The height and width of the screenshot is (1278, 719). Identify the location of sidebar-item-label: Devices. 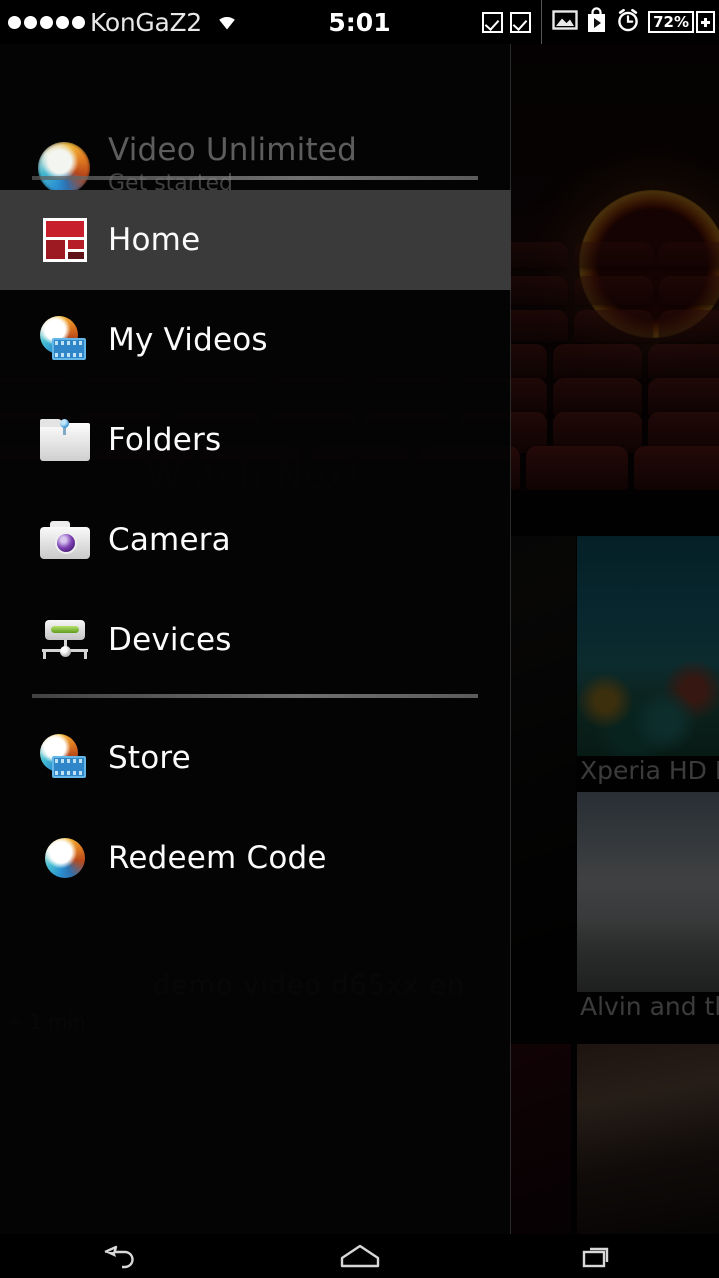
(170, 640).